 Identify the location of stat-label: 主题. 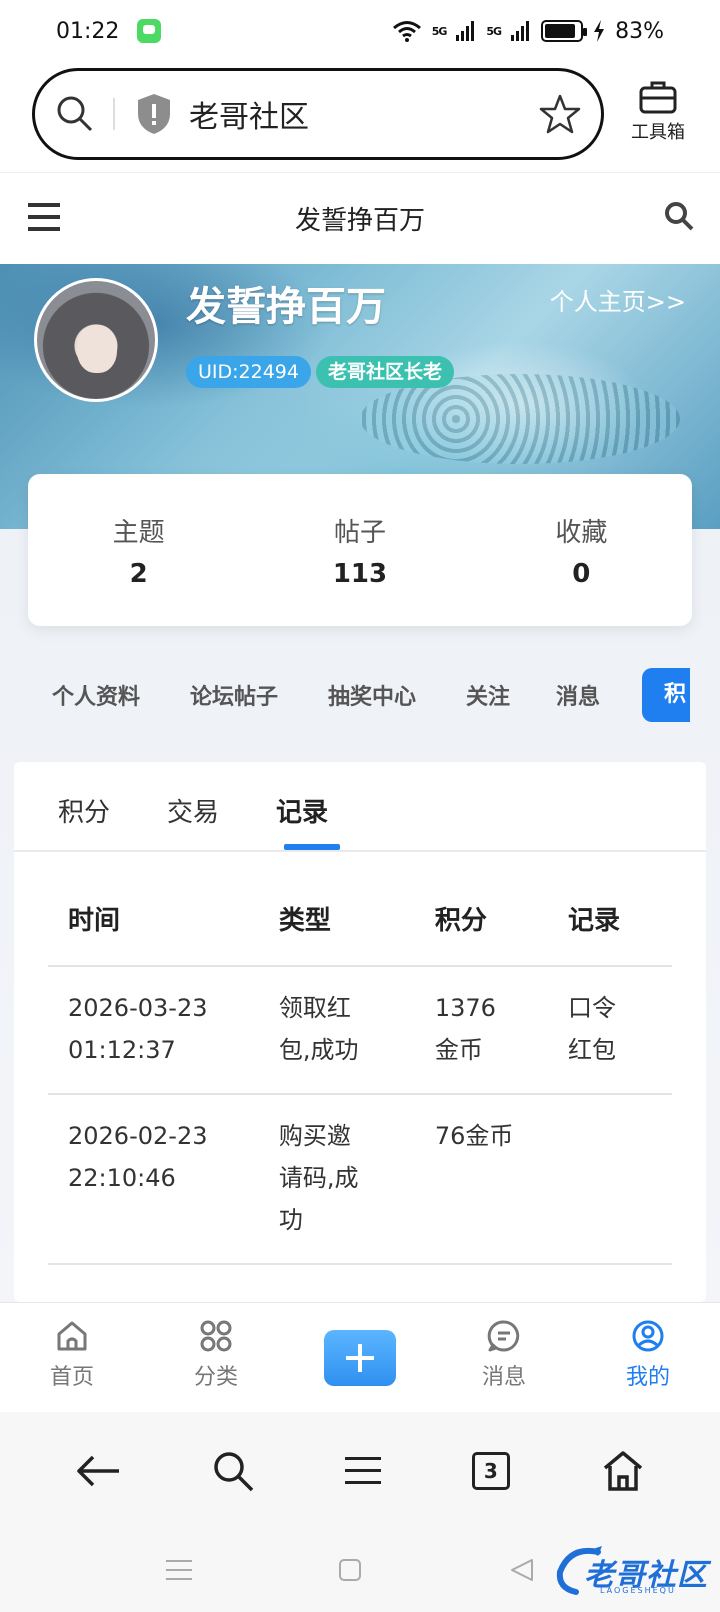
(138, 533).